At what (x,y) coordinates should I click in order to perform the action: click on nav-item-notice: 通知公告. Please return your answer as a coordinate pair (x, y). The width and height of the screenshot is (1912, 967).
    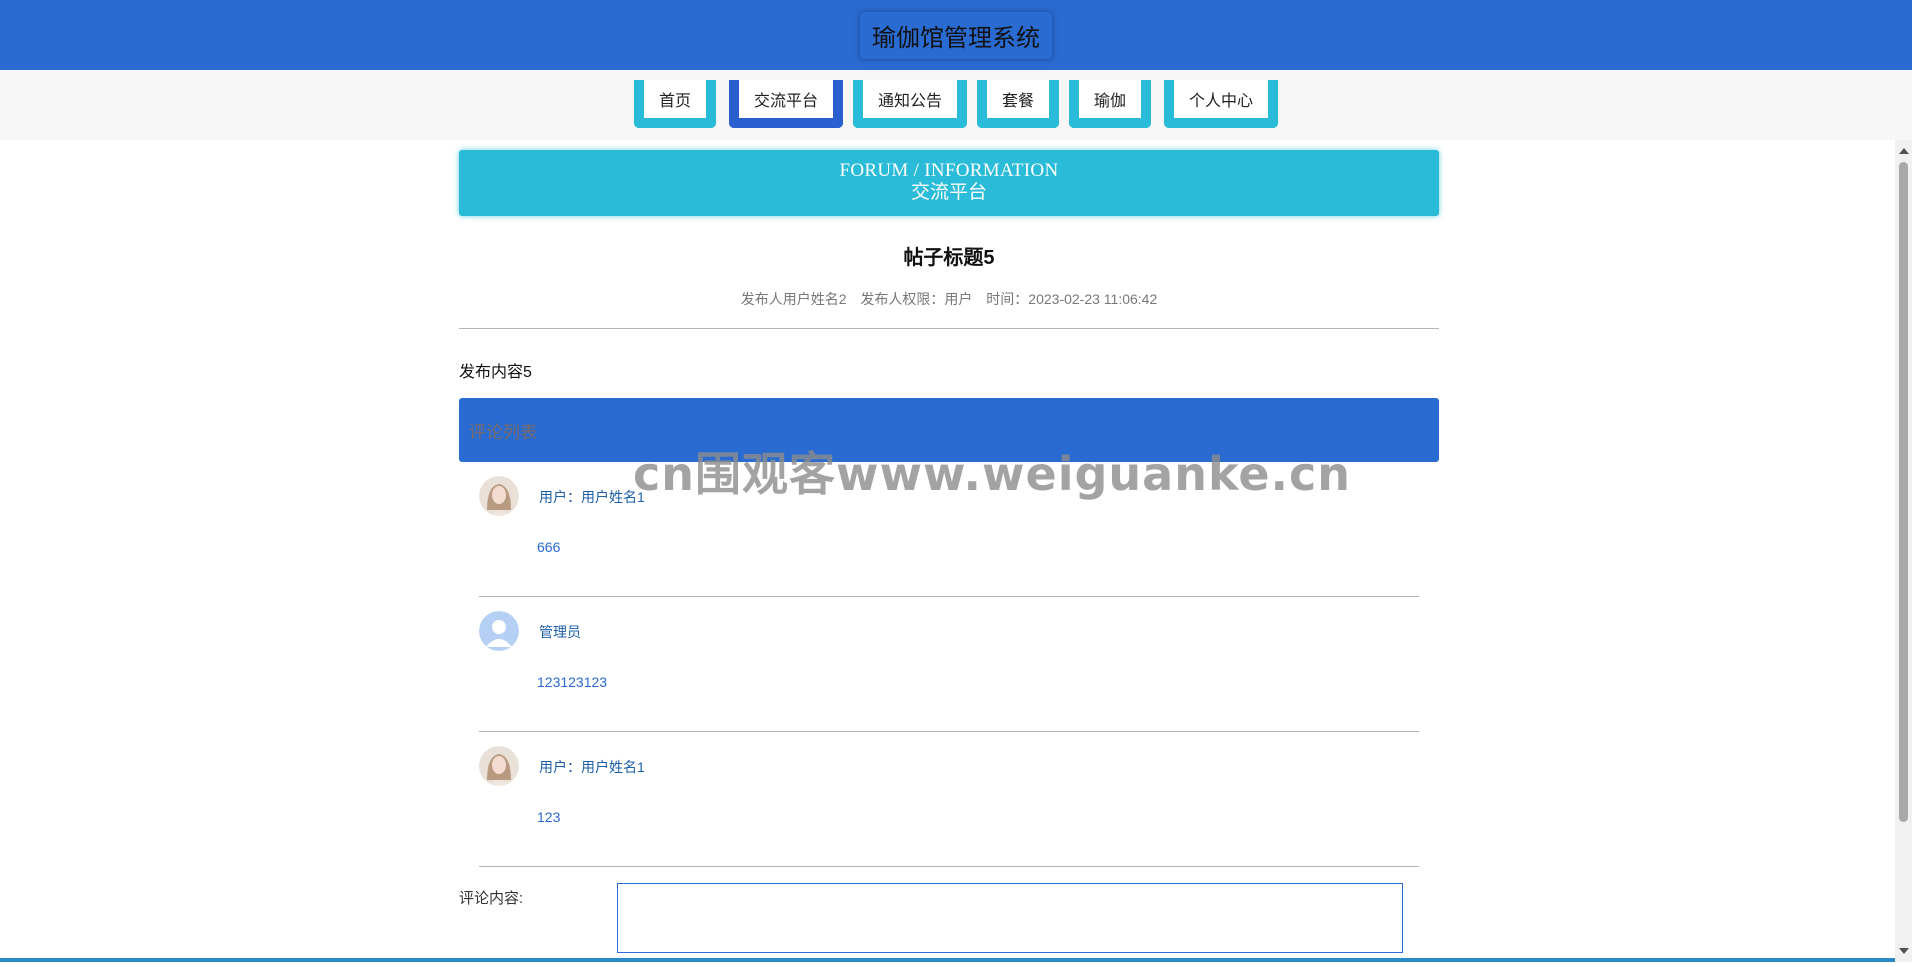
    Looking at the image, I should click on (910, 104).